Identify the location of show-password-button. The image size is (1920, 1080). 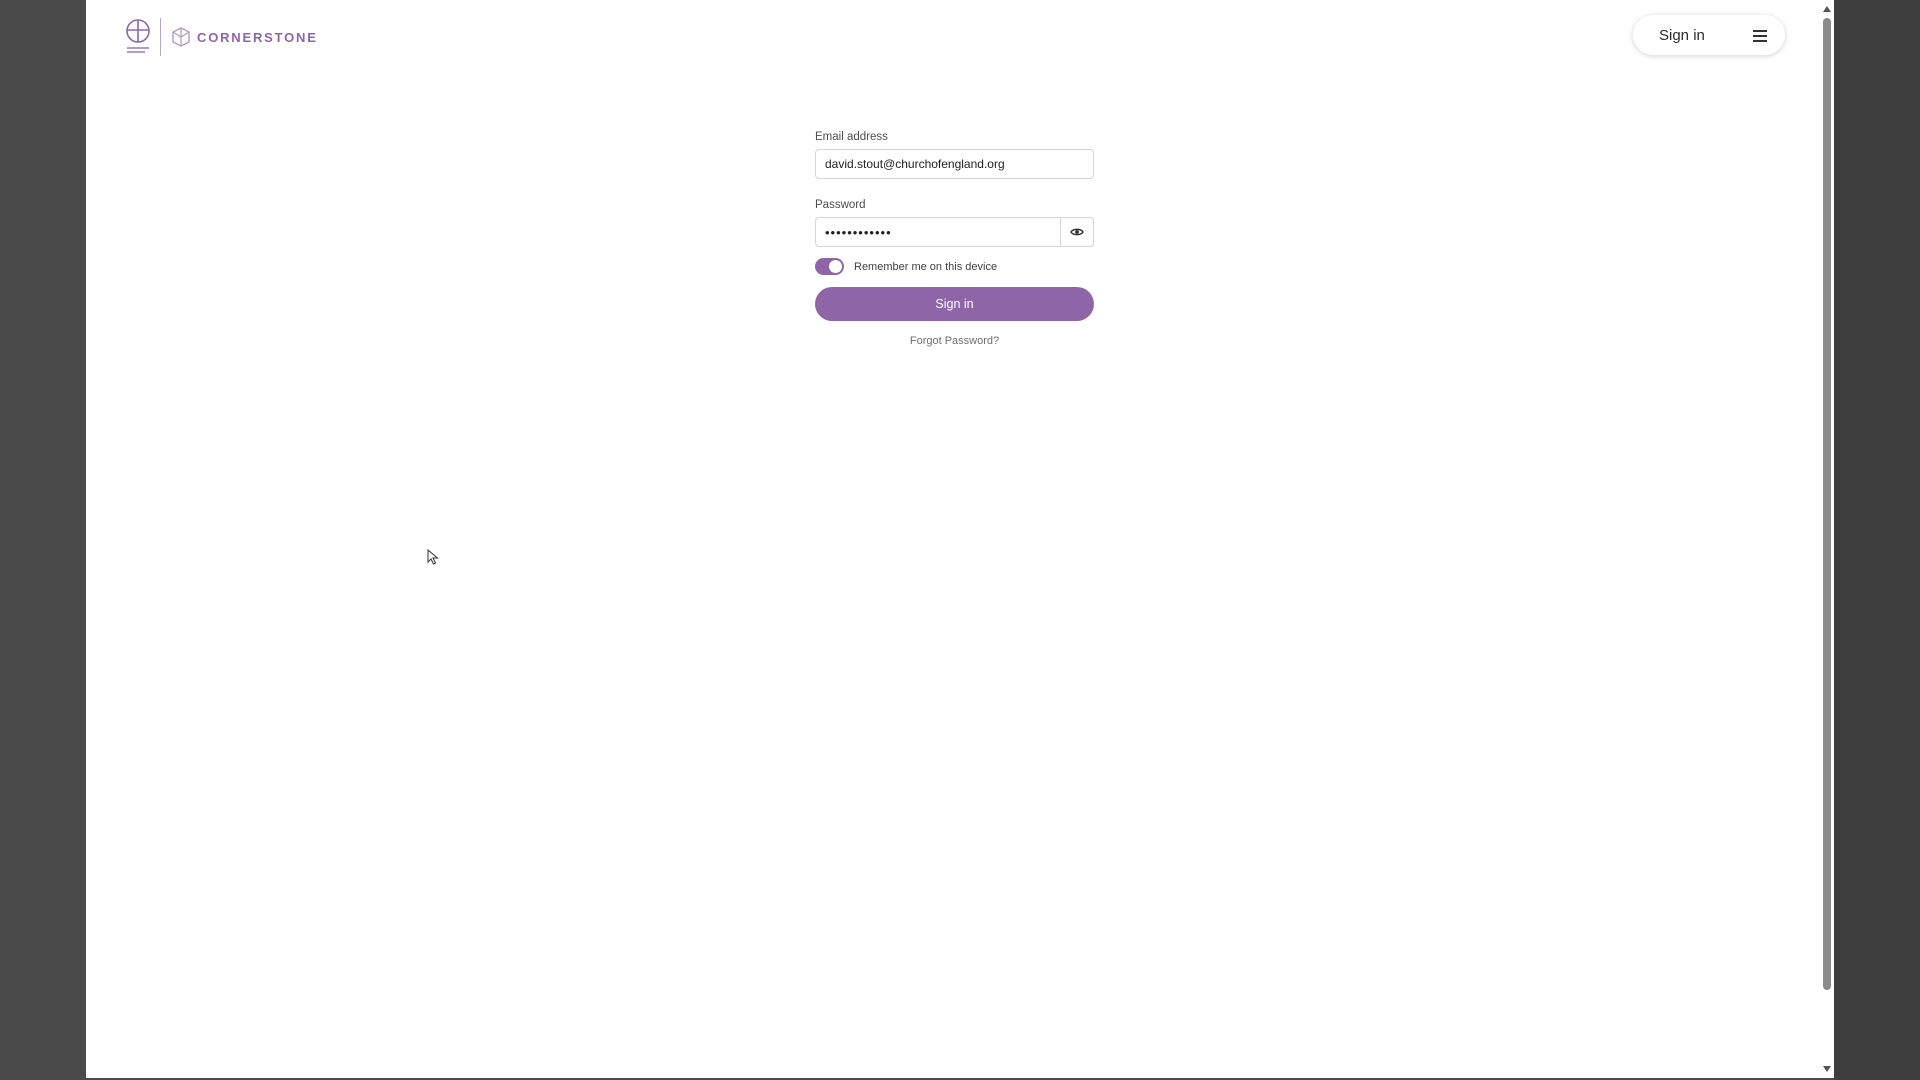
(1077, 232).